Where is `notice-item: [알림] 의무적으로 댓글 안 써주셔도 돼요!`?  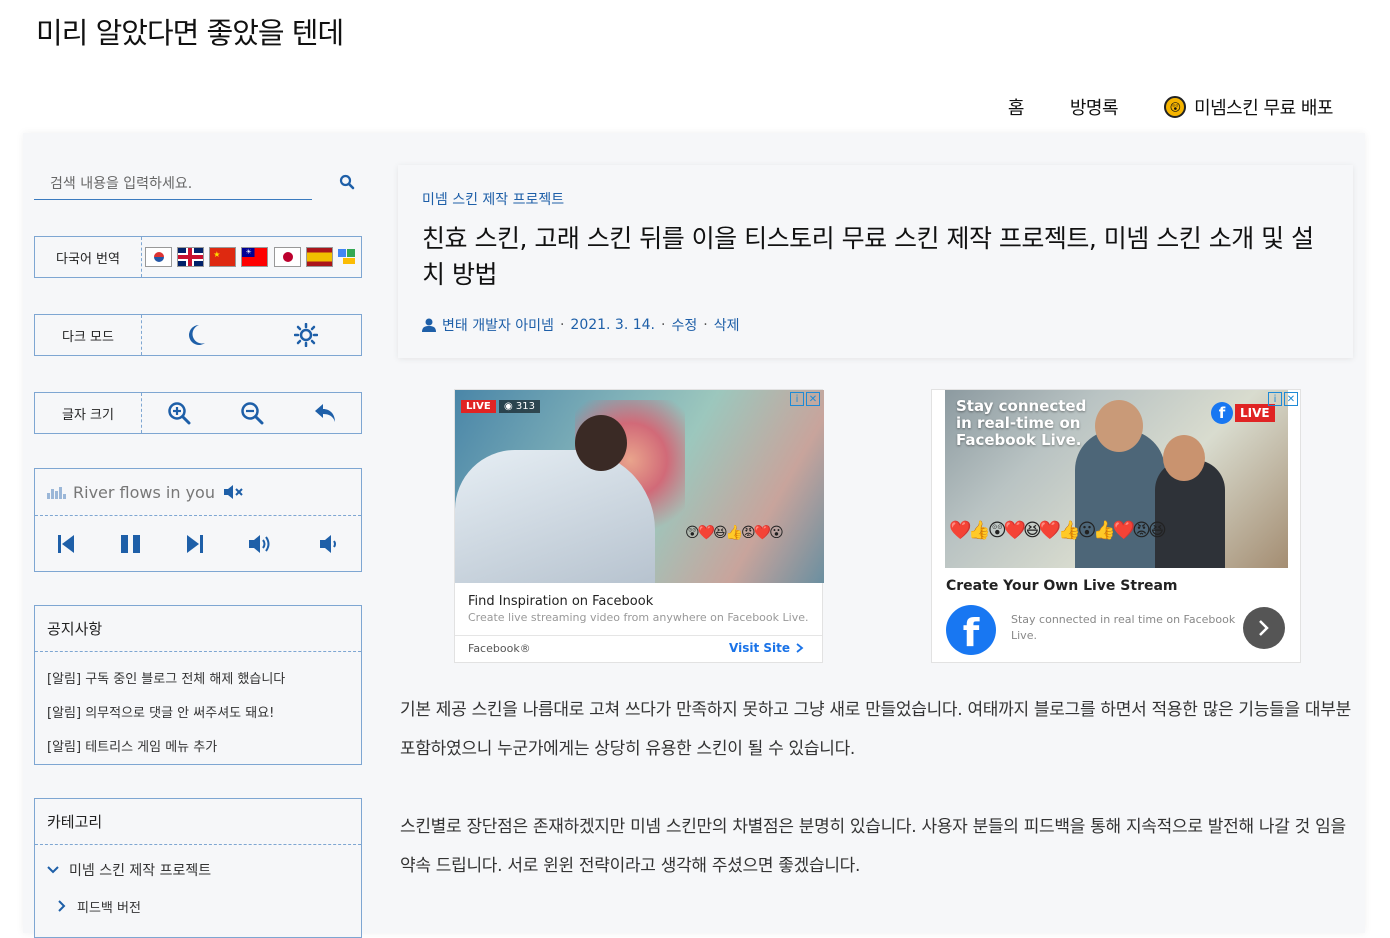
notice-item: [알림] 의무적으로 댓글 안 써주셔도 돼요! is located at coordinates (198, 711).